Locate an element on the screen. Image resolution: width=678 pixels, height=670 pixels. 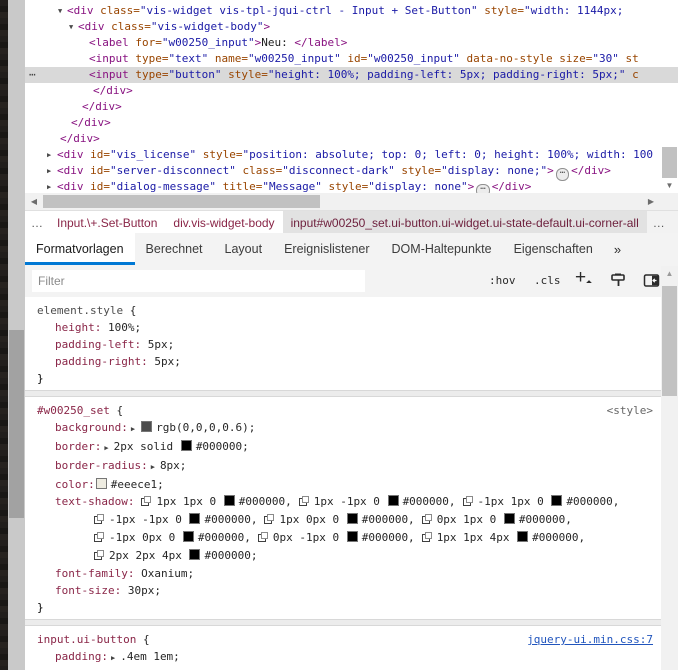
elements-hscrollbar-thumb is located at coordinates (181, 201).